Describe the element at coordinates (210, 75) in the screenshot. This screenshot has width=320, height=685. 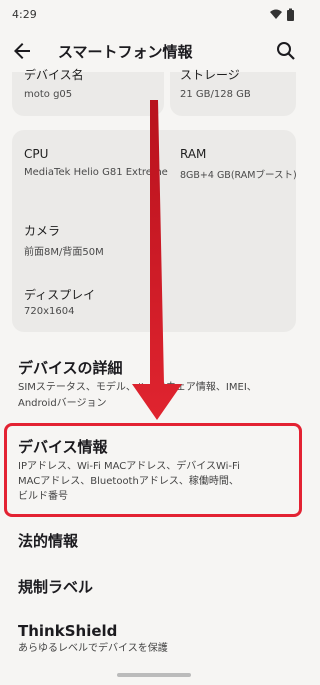
I see `storage-label: ストレージ` at that location.